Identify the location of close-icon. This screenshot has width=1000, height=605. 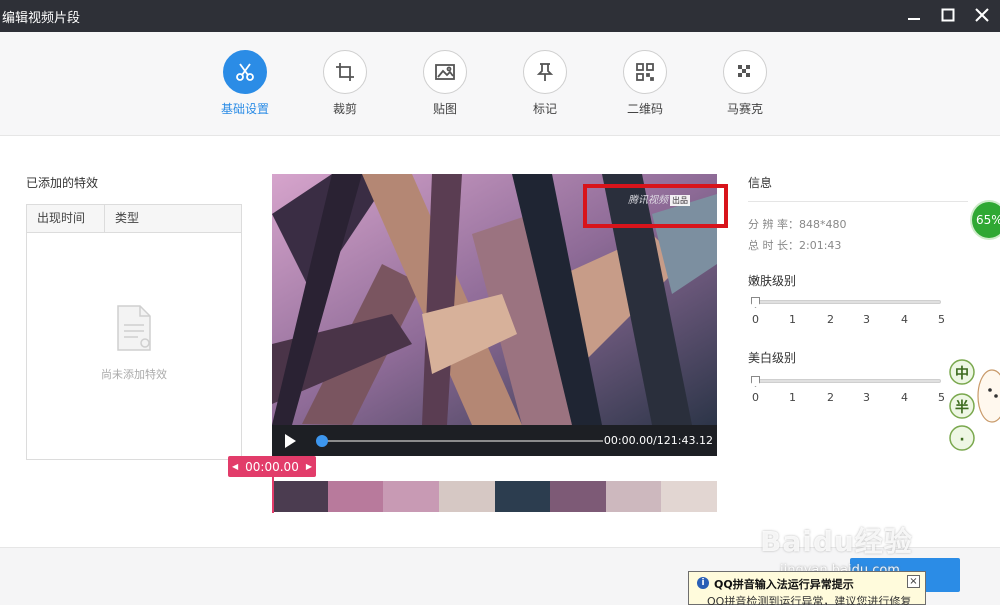
(982, 15).